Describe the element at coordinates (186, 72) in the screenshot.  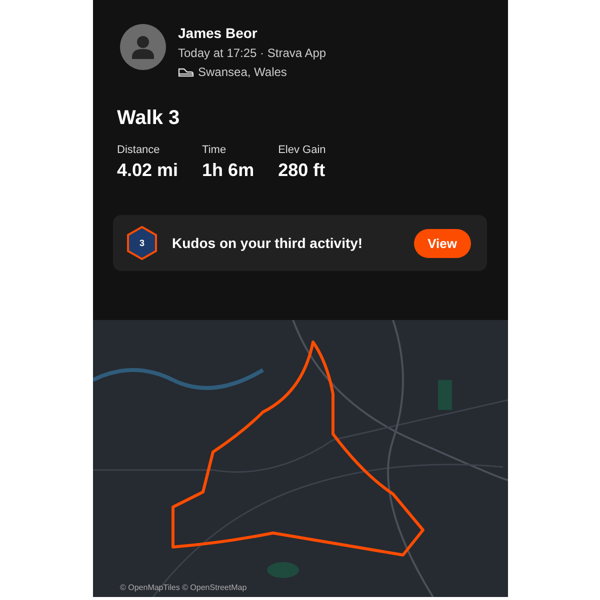
I see `shoe-icon` at that location.